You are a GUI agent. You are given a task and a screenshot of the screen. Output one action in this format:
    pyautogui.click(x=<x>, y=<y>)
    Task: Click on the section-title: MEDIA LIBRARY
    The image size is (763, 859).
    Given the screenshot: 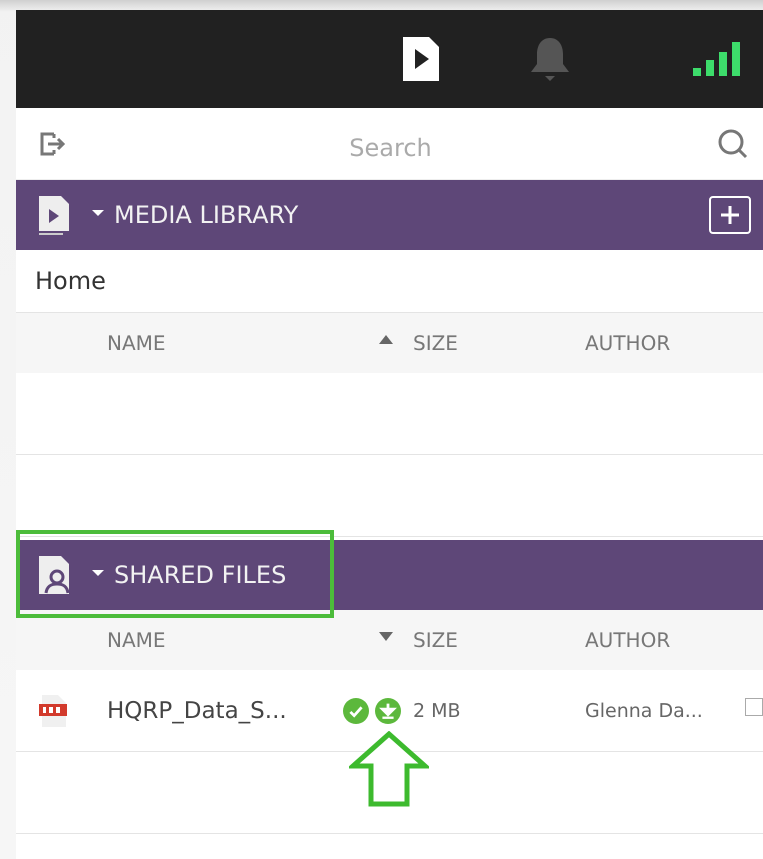 What is the action you would take?
    pyautogui.click(x=206, y=215)
    